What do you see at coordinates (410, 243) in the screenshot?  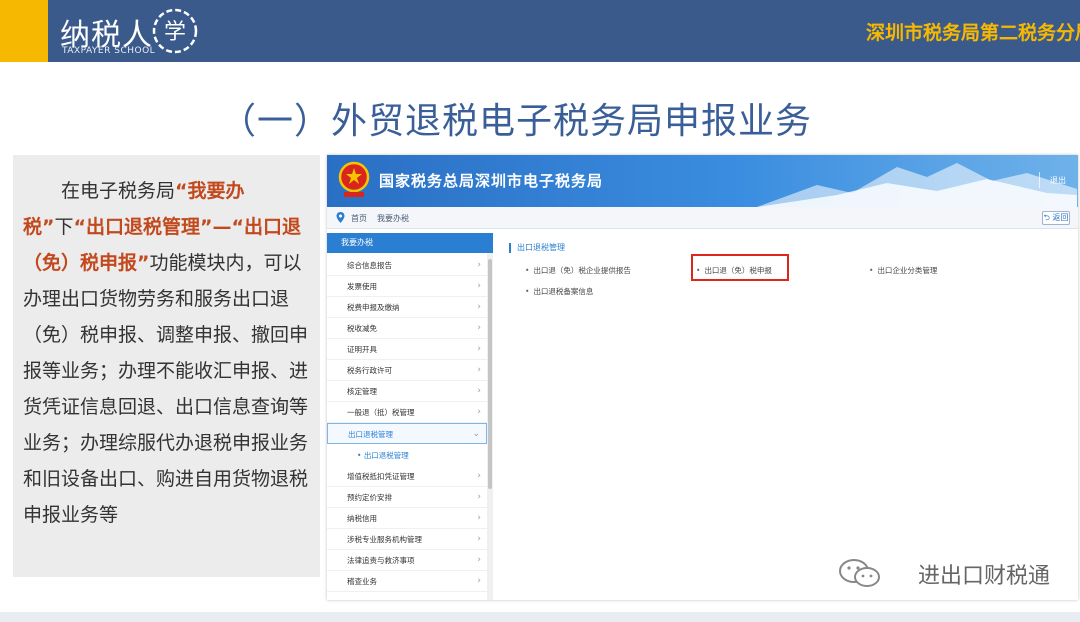 I see `sidebar-header: 我要办税` at bounding box center [410, 243].